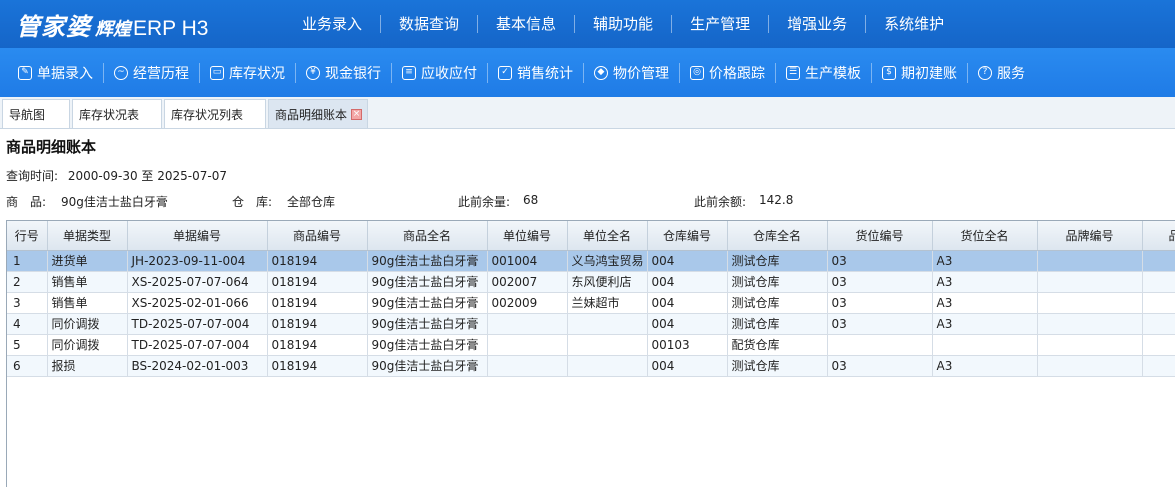 The image size is (1175, 487). Describe the element at coordinates (215, 113) in the screenshot. I see `tab-inventory-list: 库存状况列表` at that location.